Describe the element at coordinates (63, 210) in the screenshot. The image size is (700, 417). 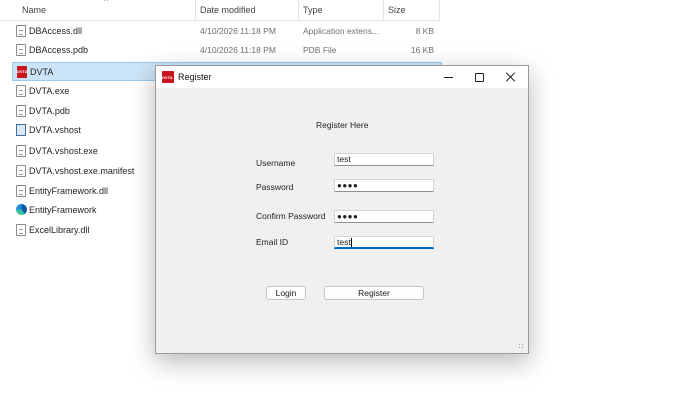
I see `file-name: EntityFramework` at that location.